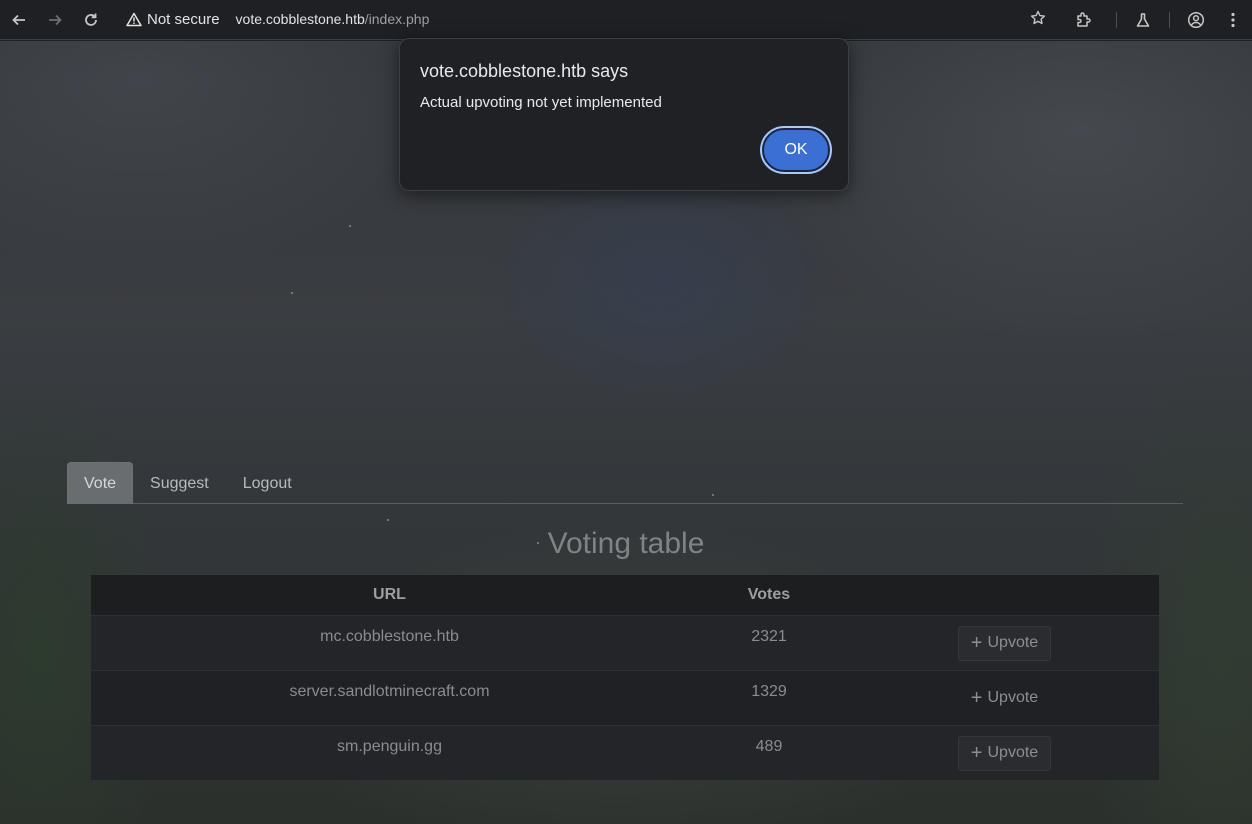 Image resolution: width=1252 pixels, height=824 pixels. Describe the element at coordinates (389, 697) in the screenshot. I see `row-url: server.sandlotminecraft.com` at that location.